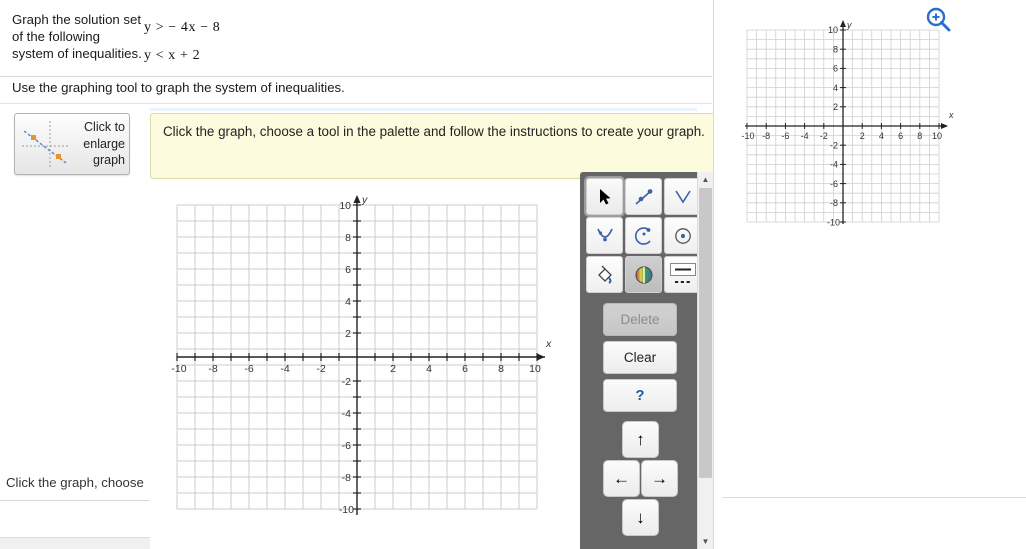  Describe the element at coordinates (46, 144) in the screenshot. I see `mini-graph-icon` at that location.